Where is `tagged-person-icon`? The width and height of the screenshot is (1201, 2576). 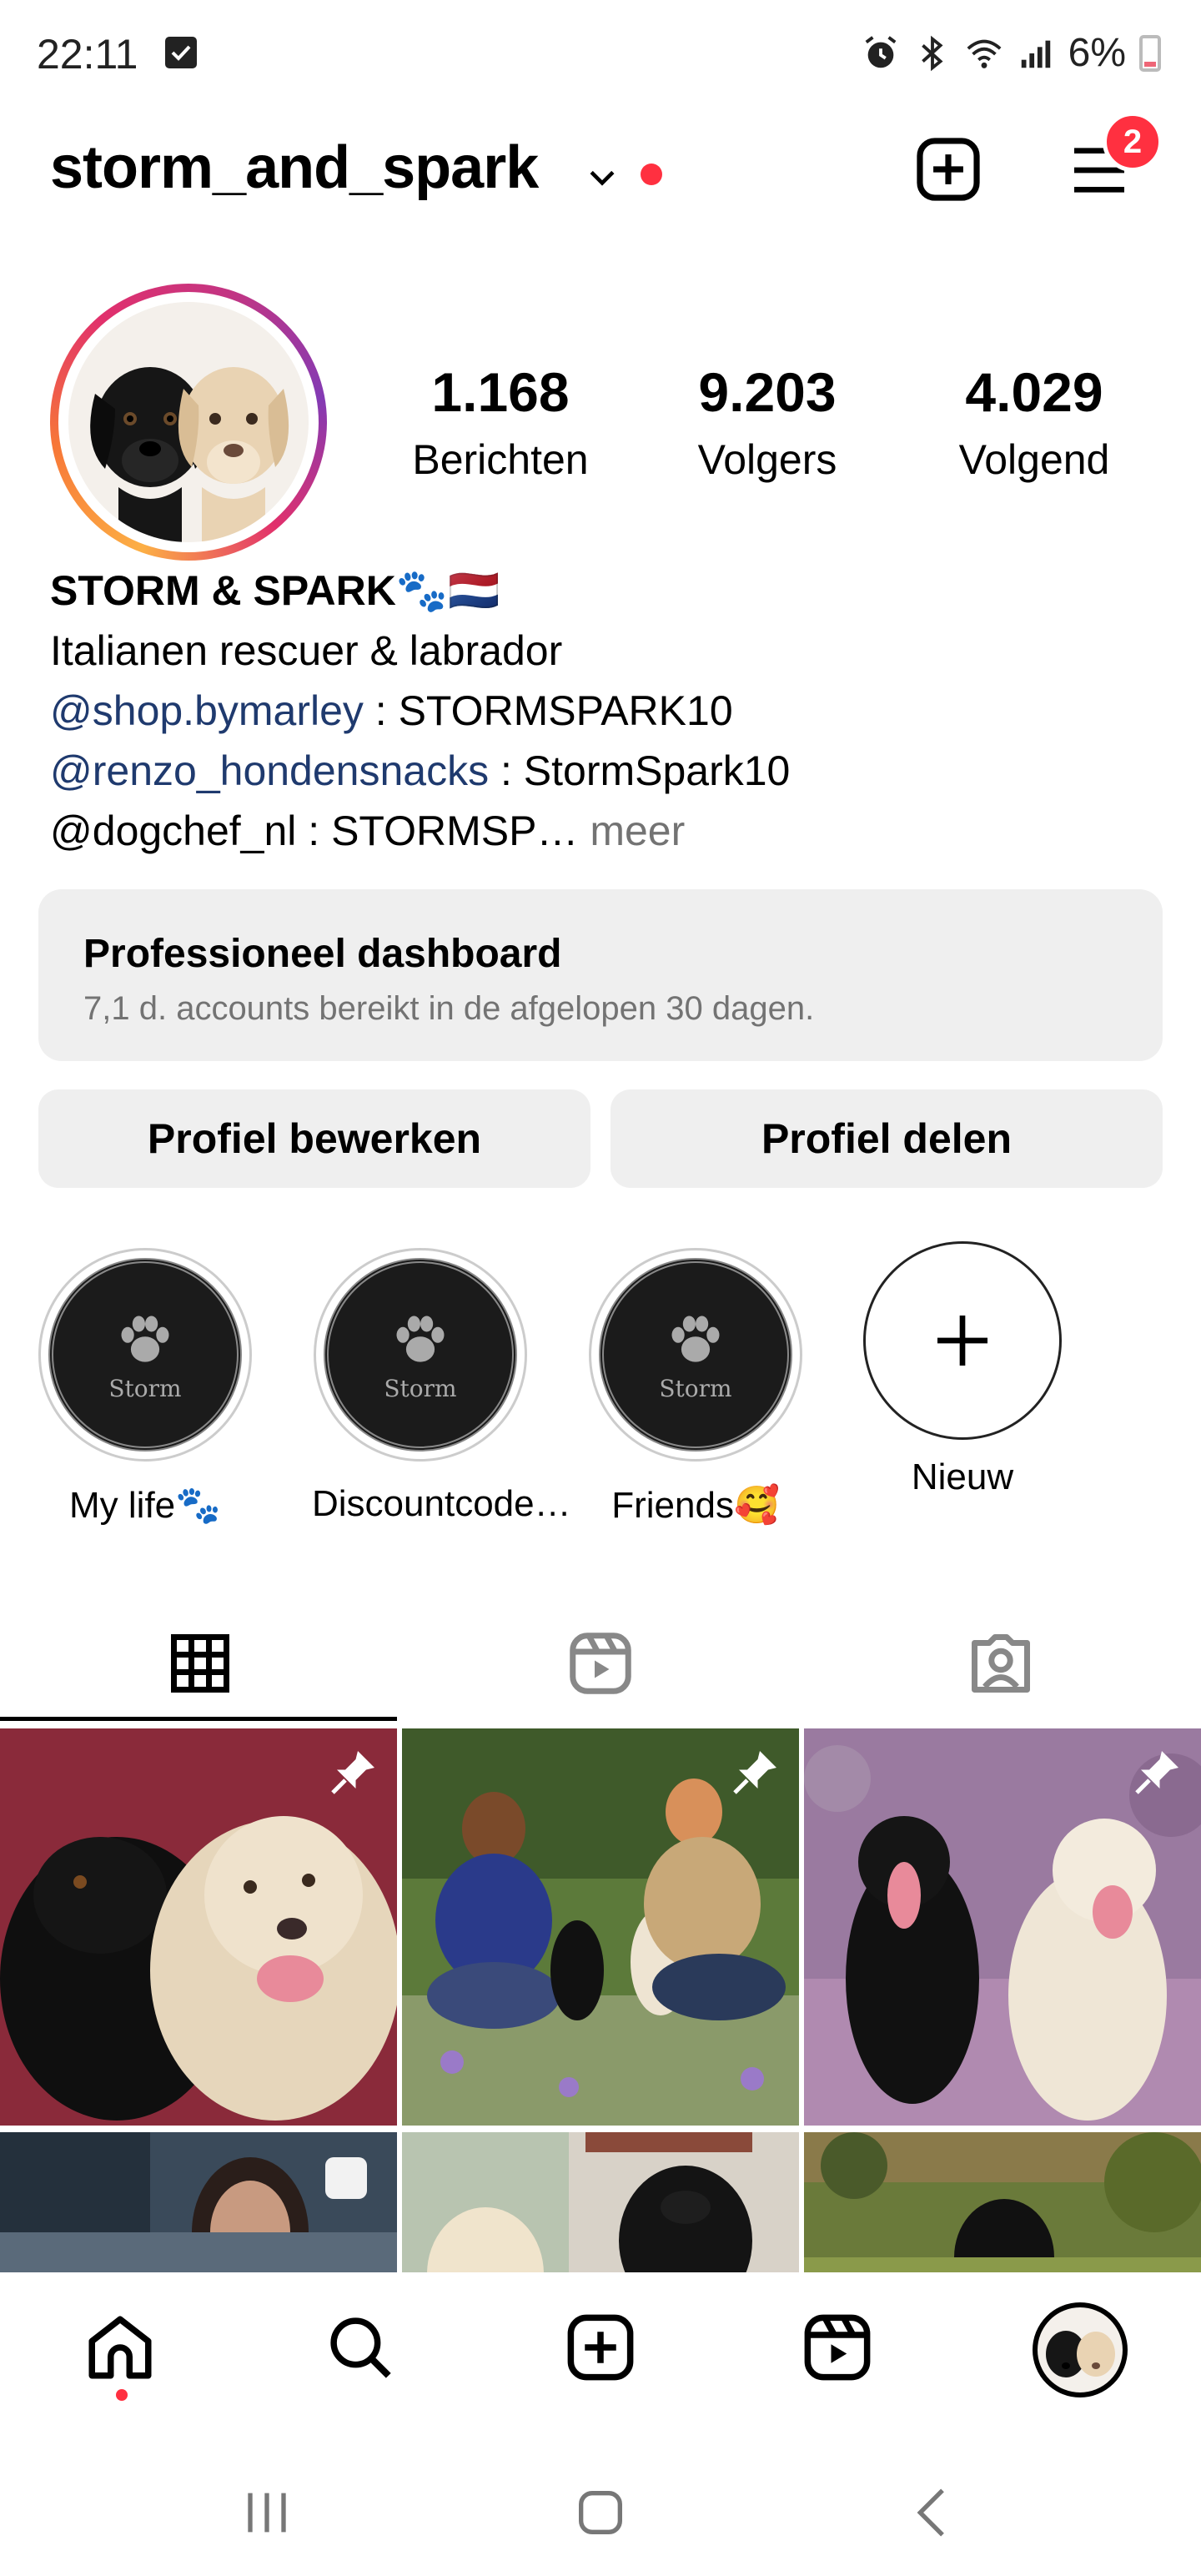
tagged-person-icon is located at coordinates (1001, 1663).